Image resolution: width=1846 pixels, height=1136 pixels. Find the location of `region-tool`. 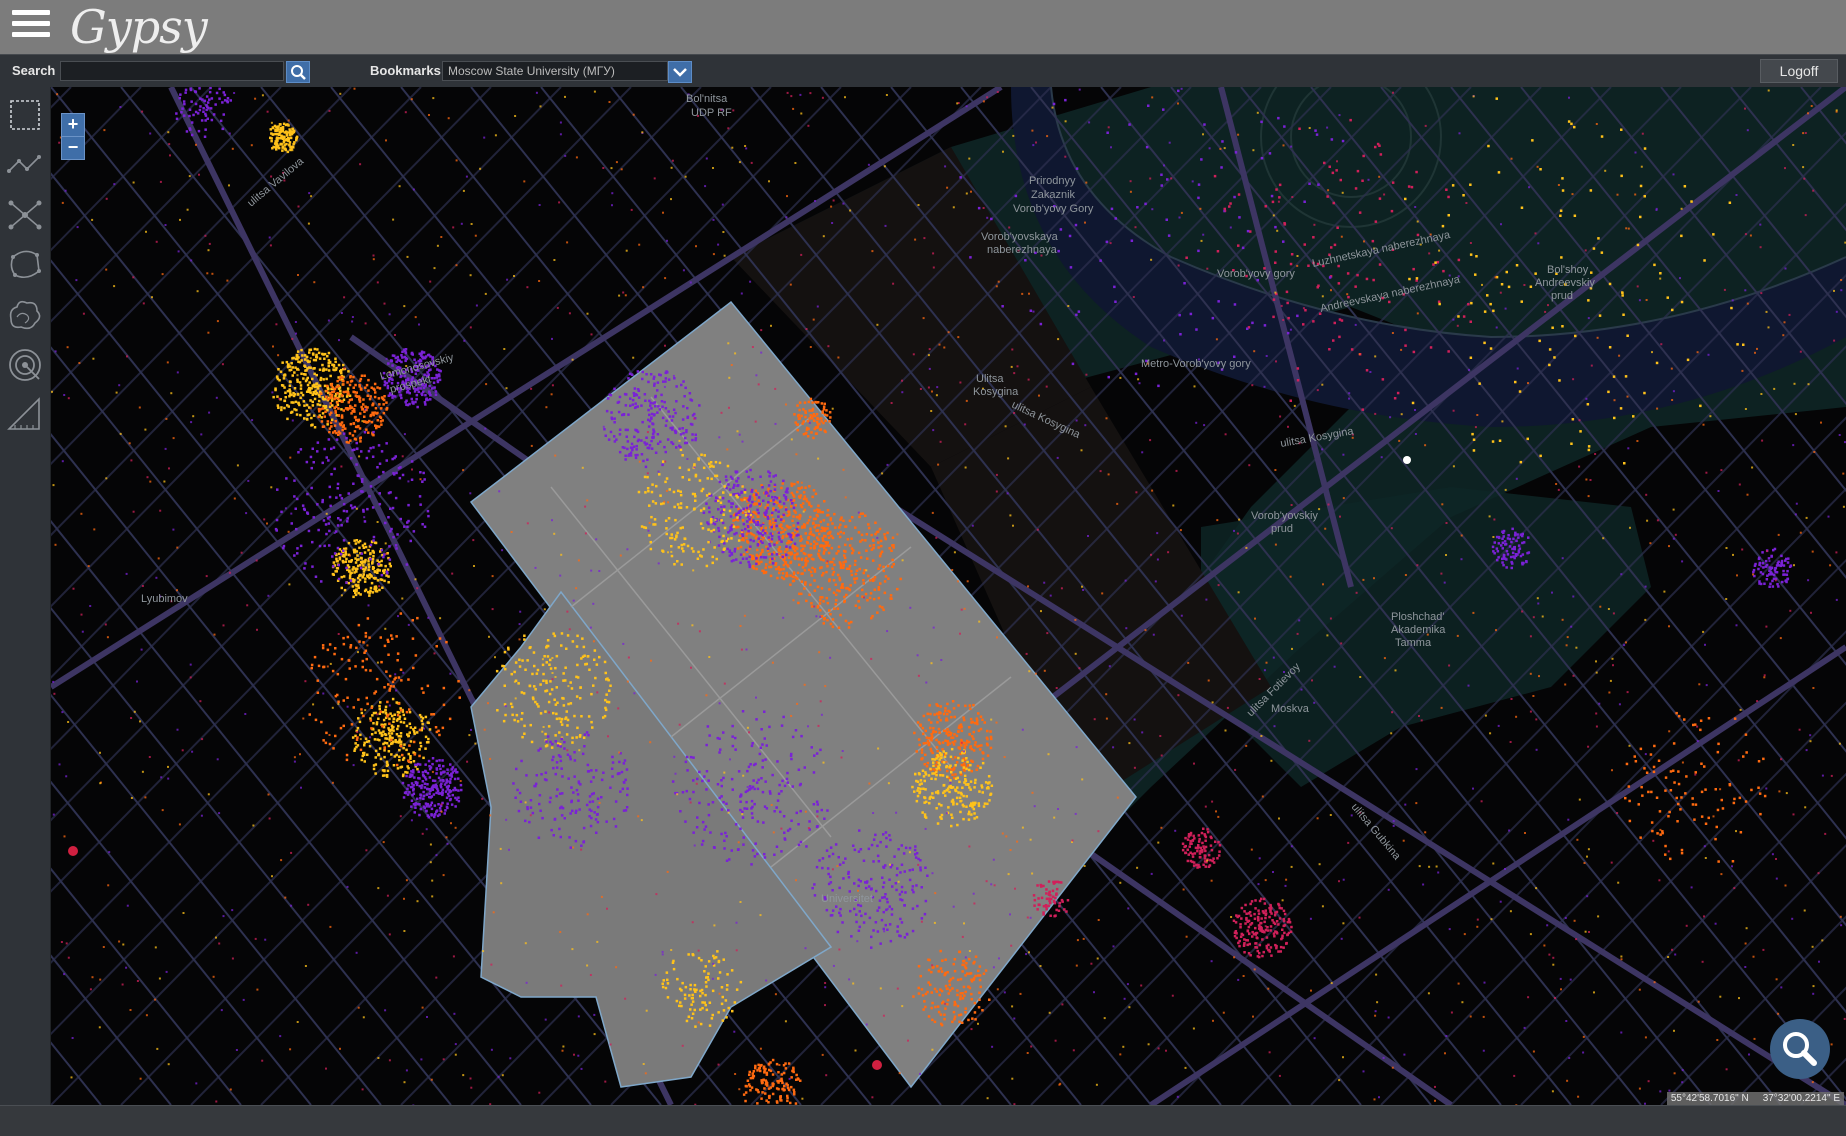

region-tool is located at coordinates (25, 315).